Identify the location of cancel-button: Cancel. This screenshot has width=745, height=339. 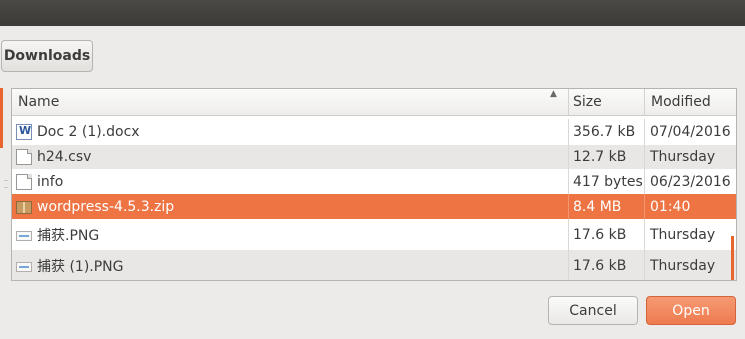
(593, 310).